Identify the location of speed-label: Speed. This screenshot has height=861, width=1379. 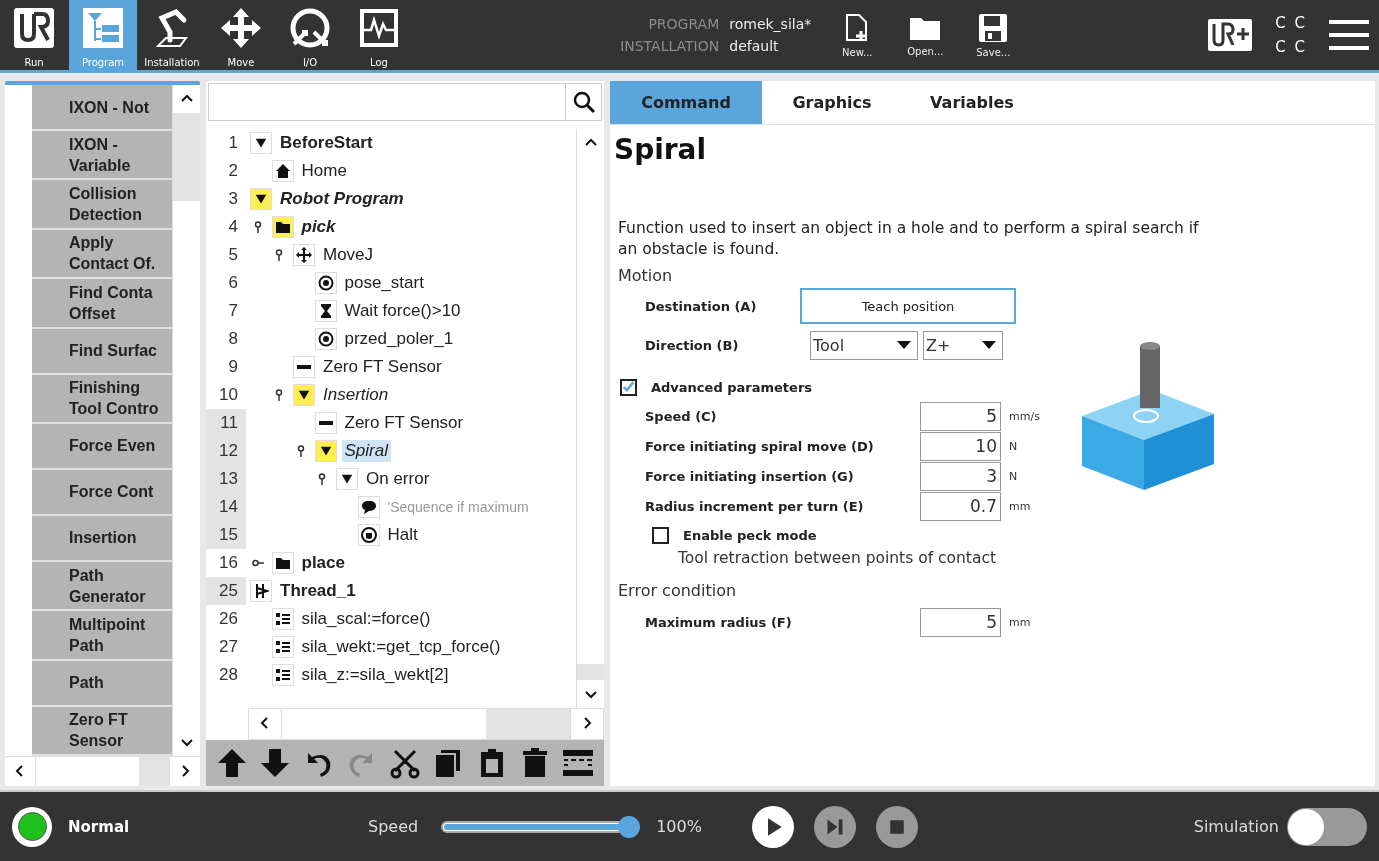
(393, 826).